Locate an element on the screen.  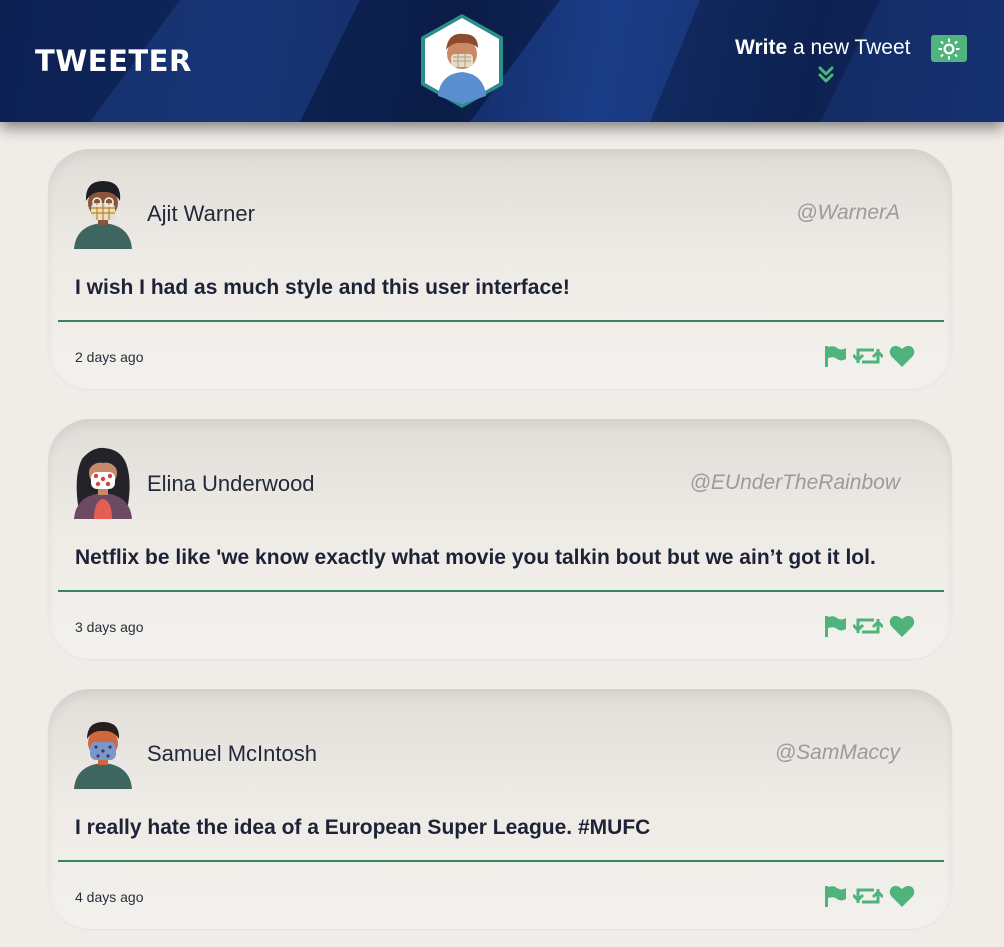
tweet-author-name: Elina Underwood is located at coordinates (231, 483).